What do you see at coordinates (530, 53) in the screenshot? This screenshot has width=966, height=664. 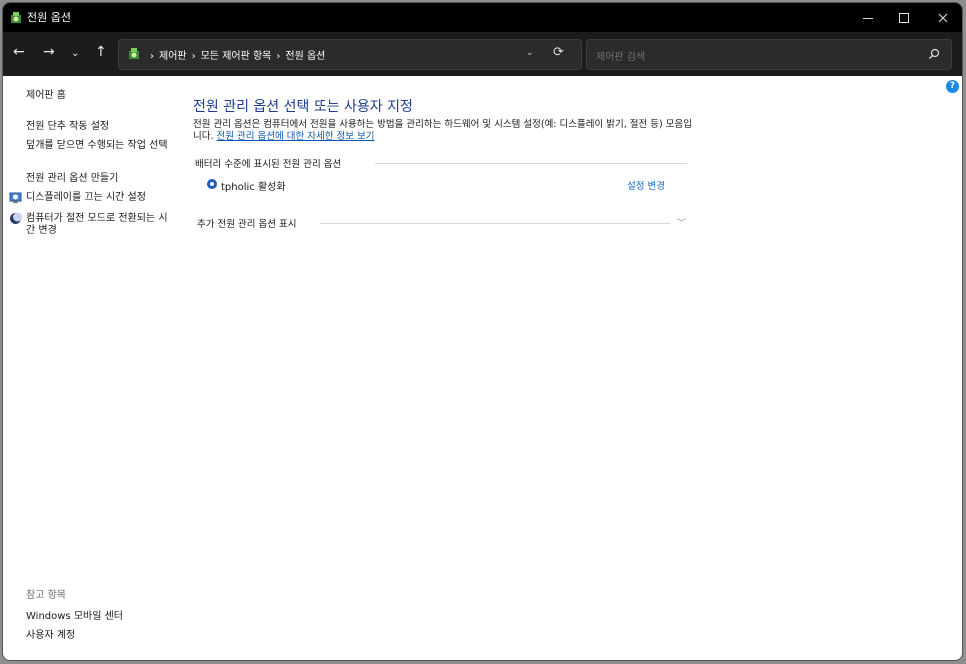 I see `address-dropdown-icon: ⌄` at bounding box center [530, 53].